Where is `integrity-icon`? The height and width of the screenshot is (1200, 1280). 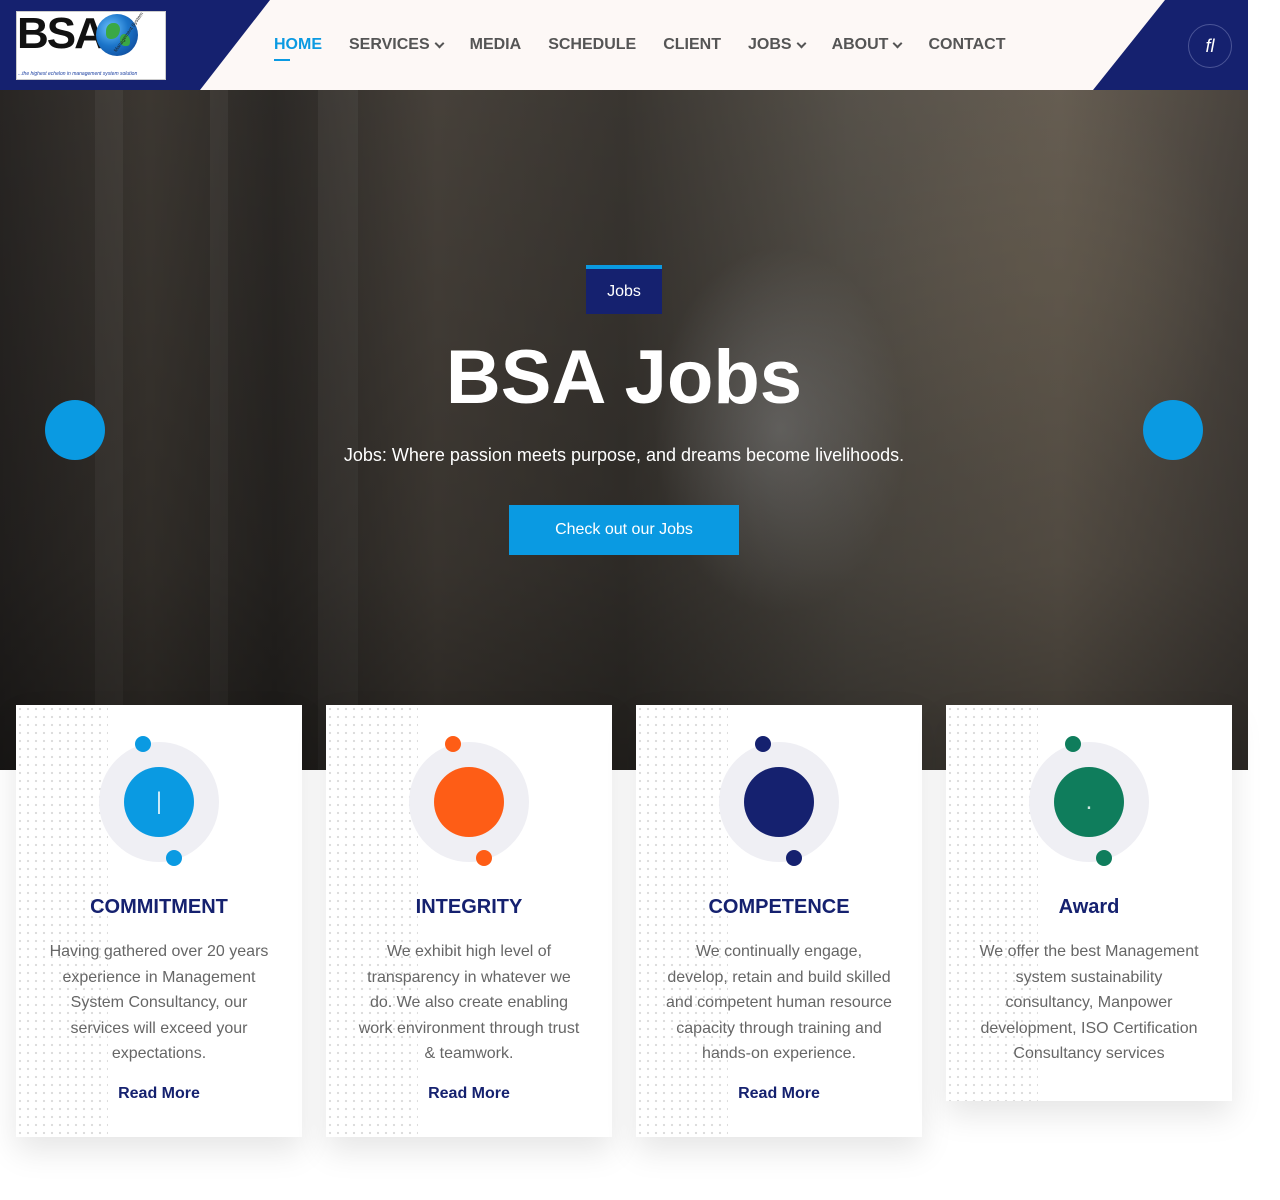
integrity-icon is located at coordinates (469, 802).